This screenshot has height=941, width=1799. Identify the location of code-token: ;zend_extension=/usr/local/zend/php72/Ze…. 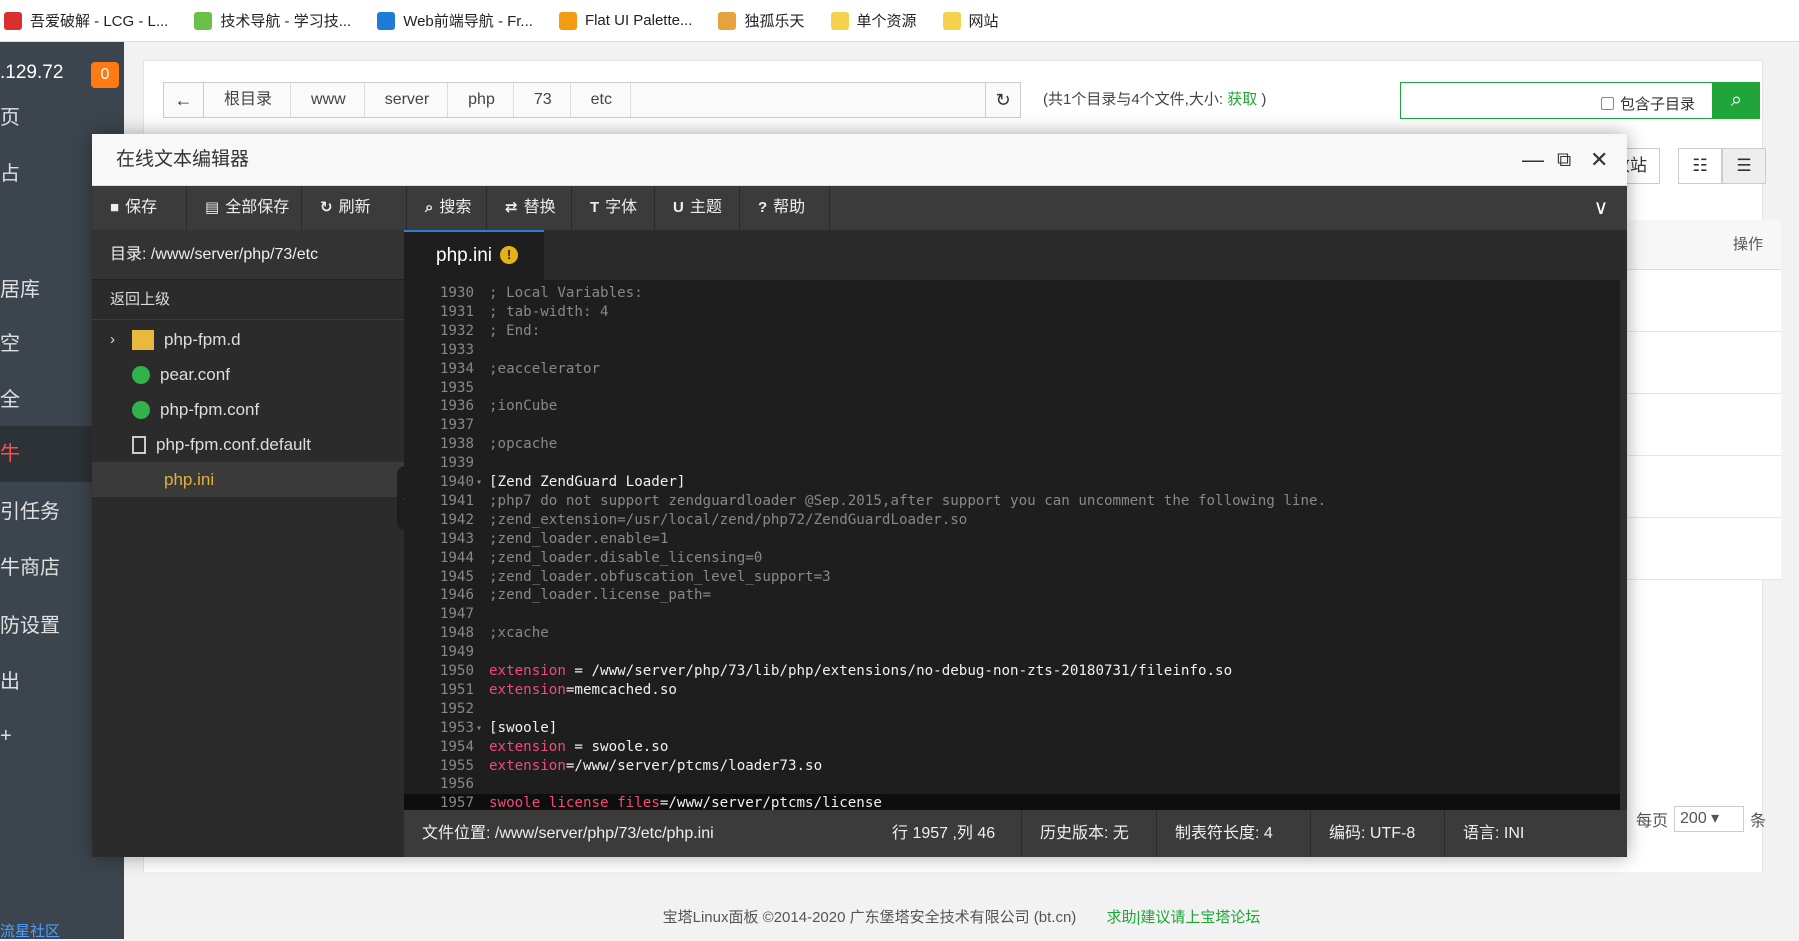
(728, 519).